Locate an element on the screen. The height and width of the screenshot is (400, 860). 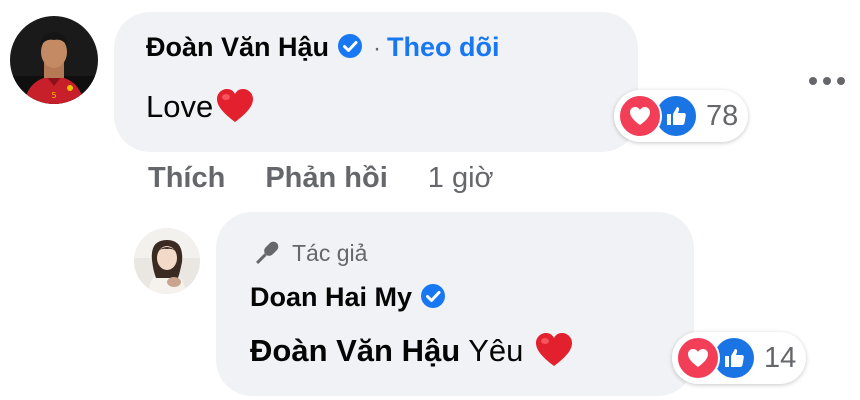
reply-reaction-summary: 14 is located at coordinates (739, 358).